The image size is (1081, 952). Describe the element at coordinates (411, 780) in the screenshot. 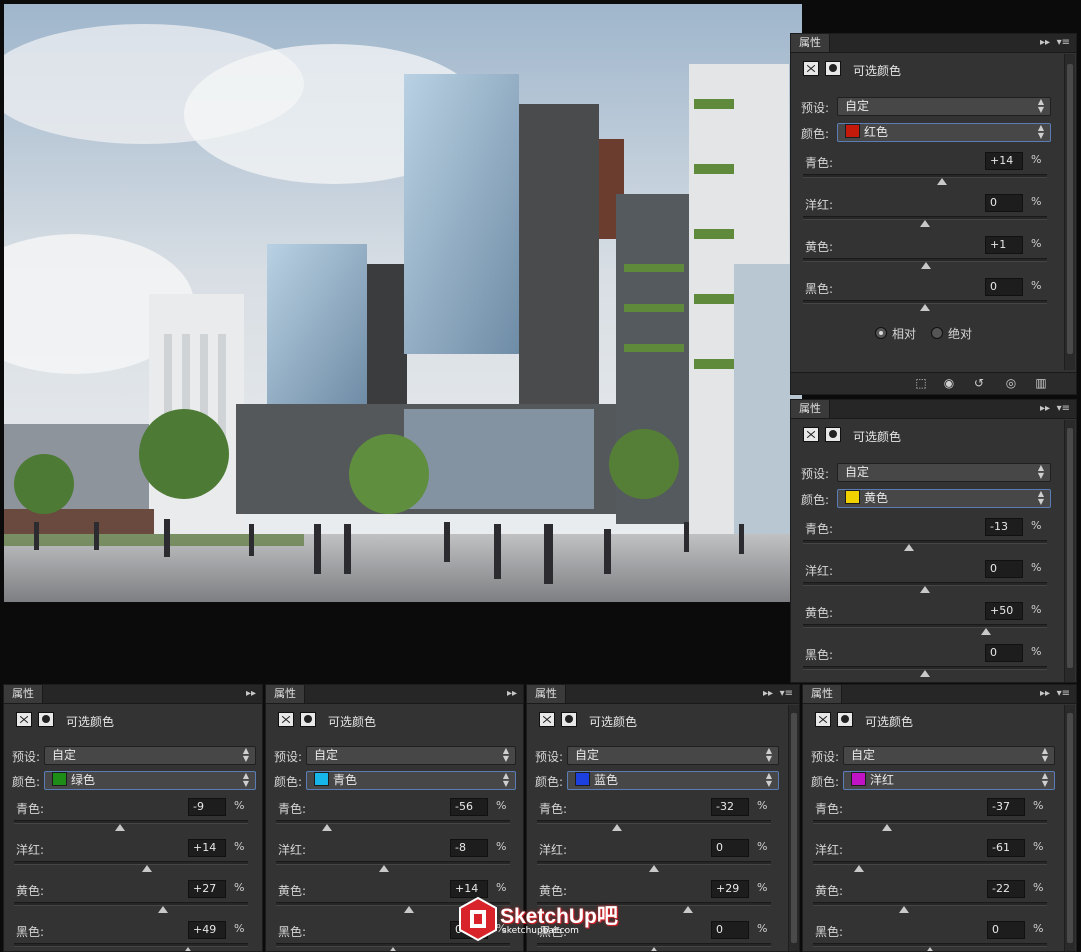

I see `colors-dropdown: 青色 ▲ ▼` at that location.